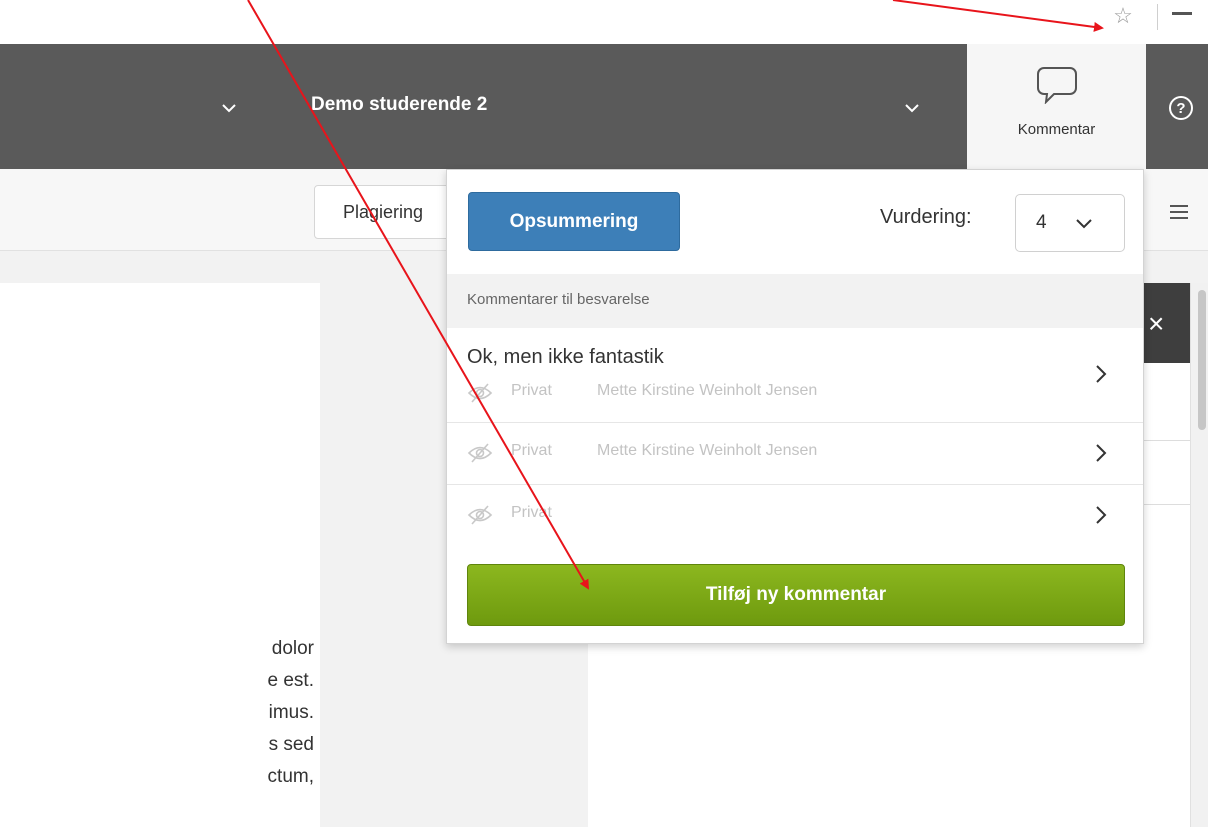 This screenshot has height=827, width=1208. Describe the element at coordinates (1123, 16) in the screenshot. I see `star-outline-icon: ☆` at that location.